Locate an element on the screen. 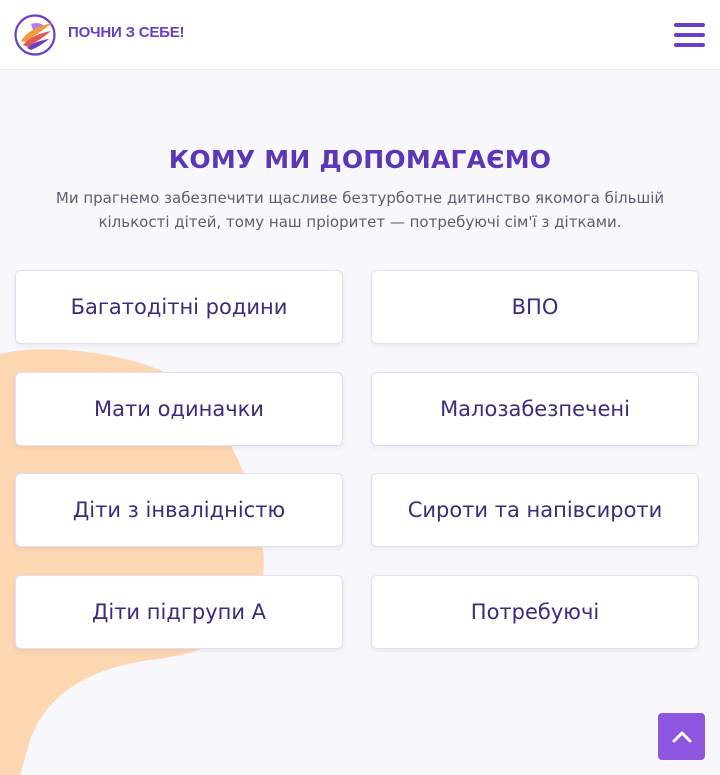 The image size is (720, 775). card-children-with-disabilities: Діти з інвалідністю is located at coordinates (179, 510).